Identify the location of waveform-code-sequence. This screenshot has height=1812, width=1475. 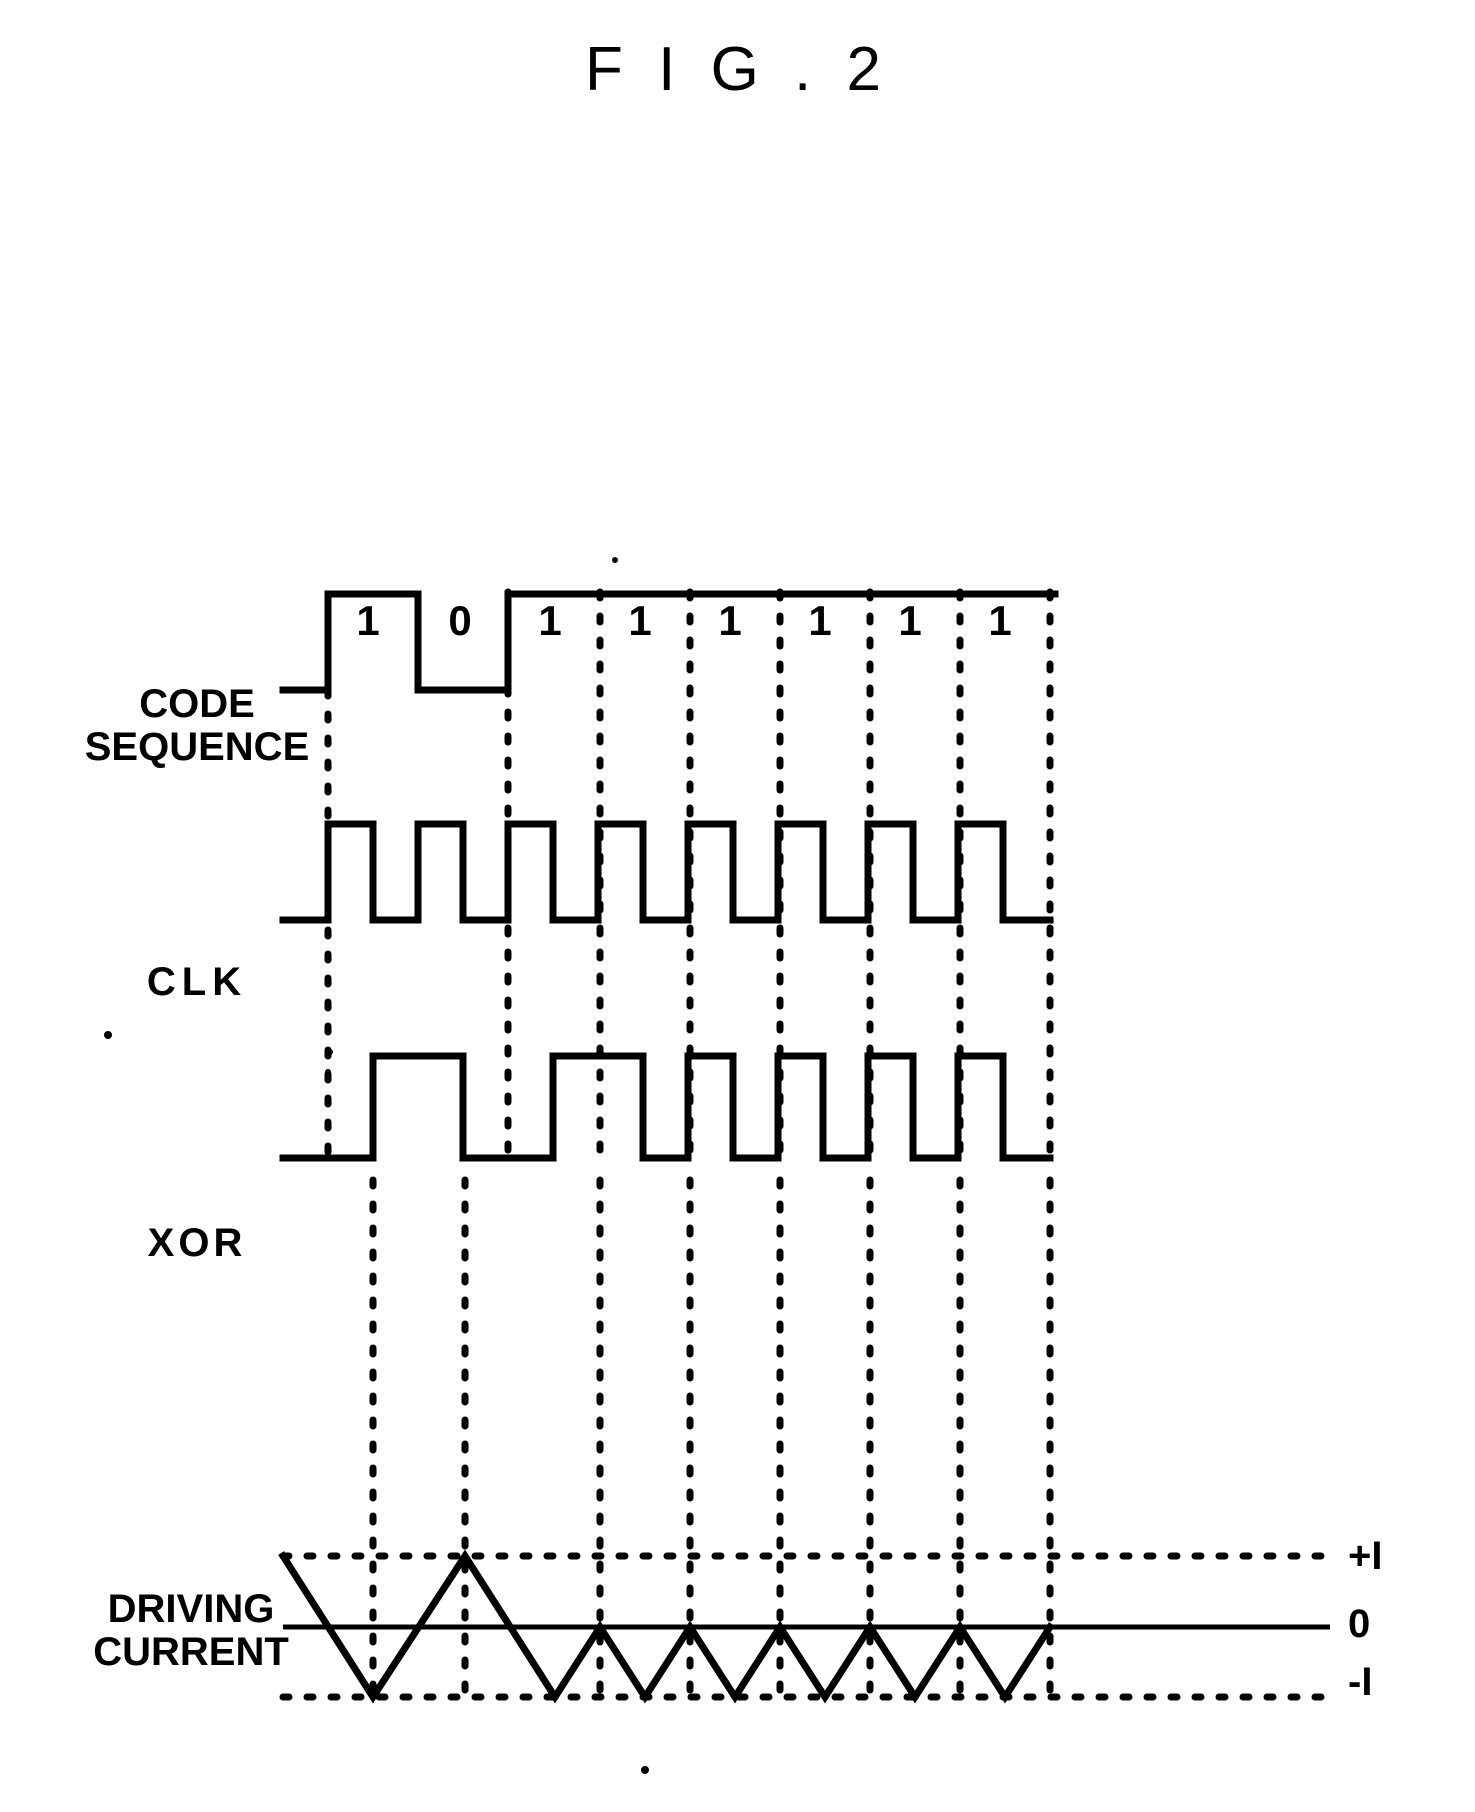
(669, 642).